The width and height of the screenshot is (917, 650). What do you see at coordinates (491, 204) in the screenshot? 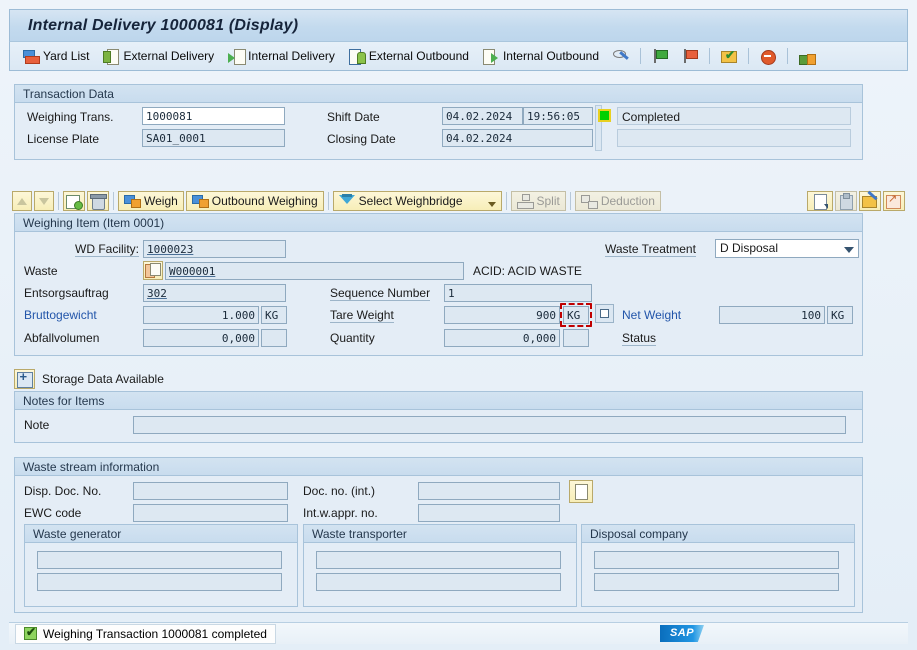
I see `dropdown-arrow-icon` at bounding box center [491, 204].